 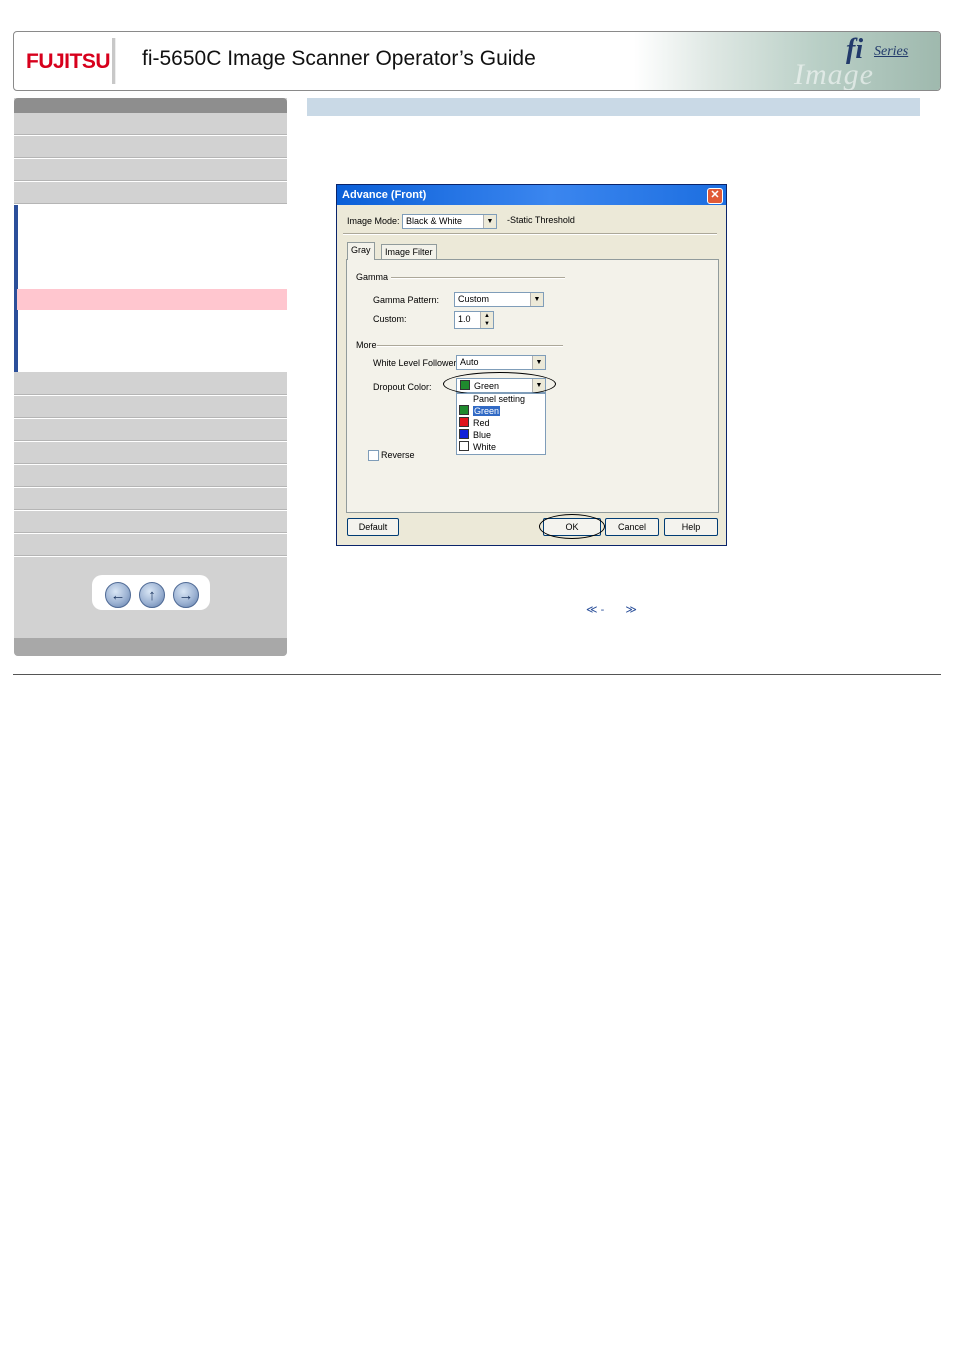 I want to click on header-divider, so click(x=114, y=61).